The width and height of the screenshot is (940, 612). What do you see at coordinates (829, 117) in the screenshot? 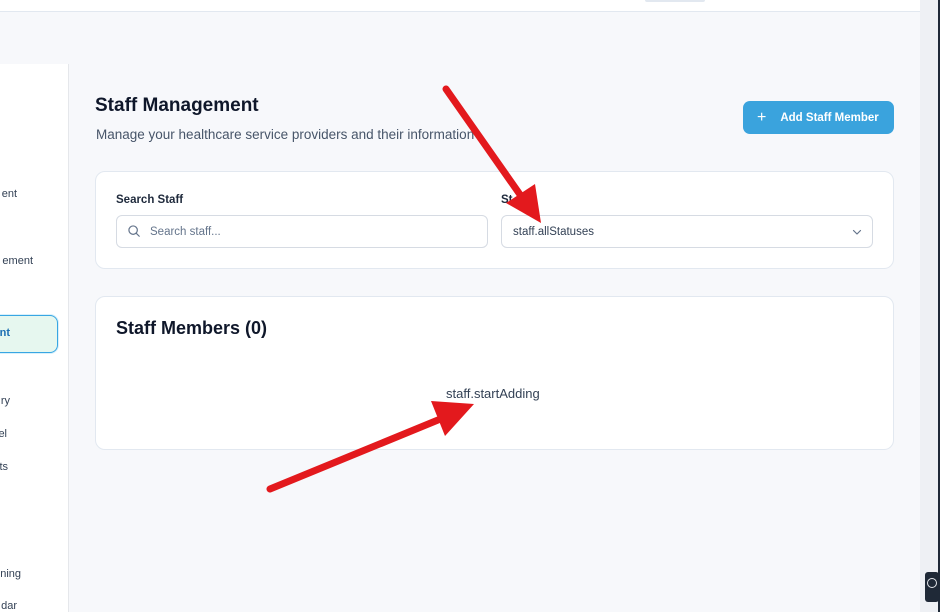
I see `add-staff-member-label: Add Staff Member` at bounding box center [829, 117].